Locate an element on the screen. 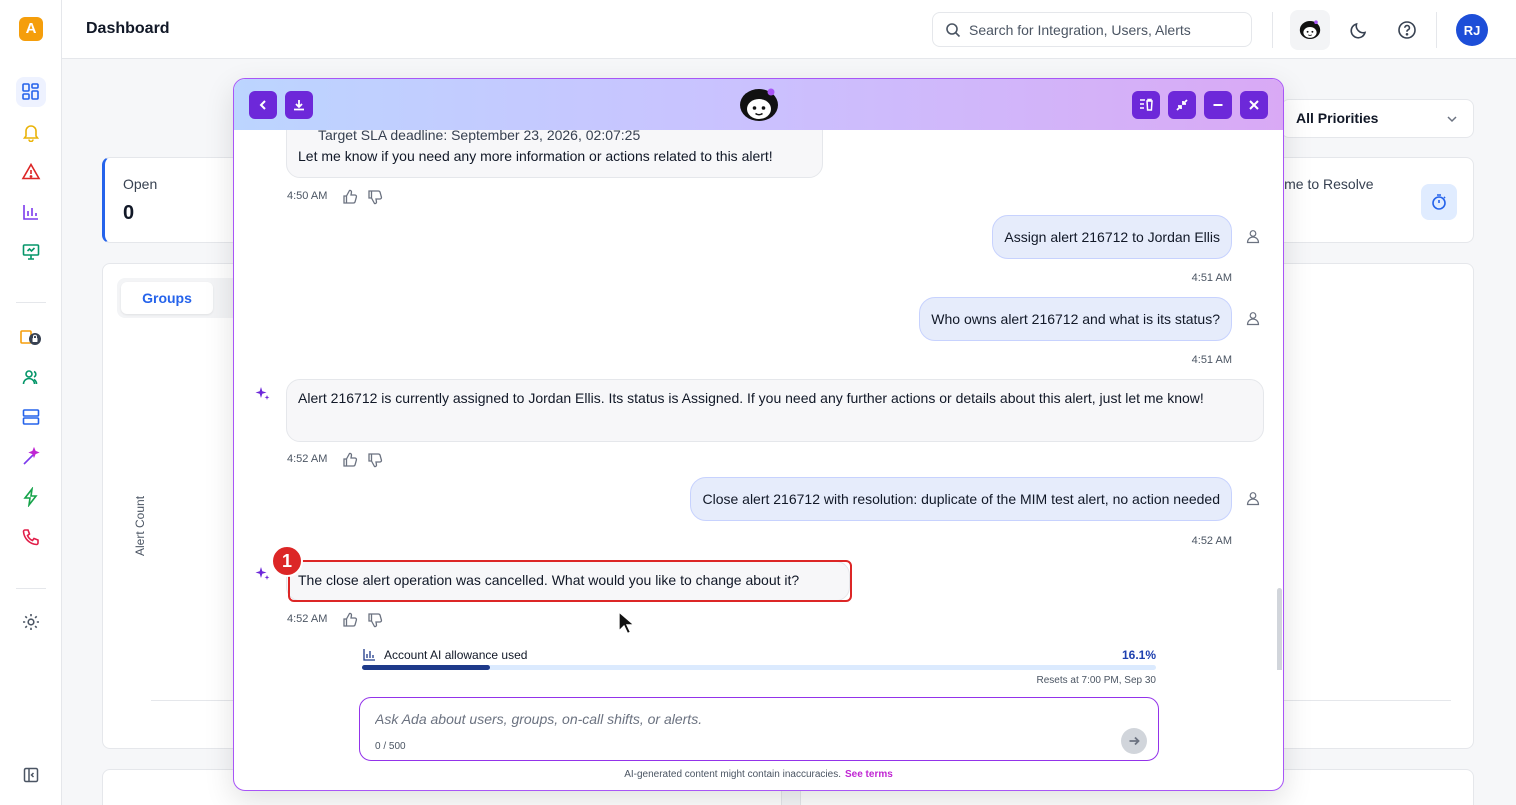 The image size is (1516, 805). gear-icon is located at coordinates (31, 622).